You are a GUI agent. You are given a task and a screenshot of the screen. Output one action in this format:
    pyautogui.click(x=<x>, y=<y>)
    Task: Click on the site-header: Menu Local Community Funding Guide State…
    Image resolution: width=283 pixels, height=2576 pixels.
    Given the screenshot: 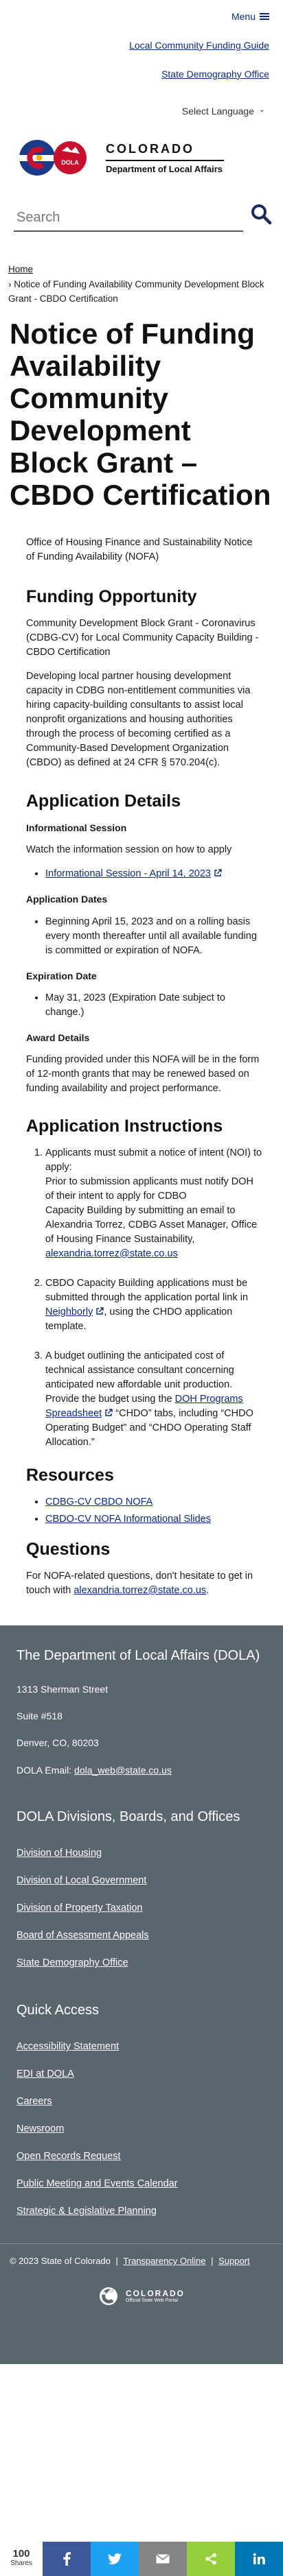 What is the action you would take?
    pyautogui.click(x=141, y=121)
    